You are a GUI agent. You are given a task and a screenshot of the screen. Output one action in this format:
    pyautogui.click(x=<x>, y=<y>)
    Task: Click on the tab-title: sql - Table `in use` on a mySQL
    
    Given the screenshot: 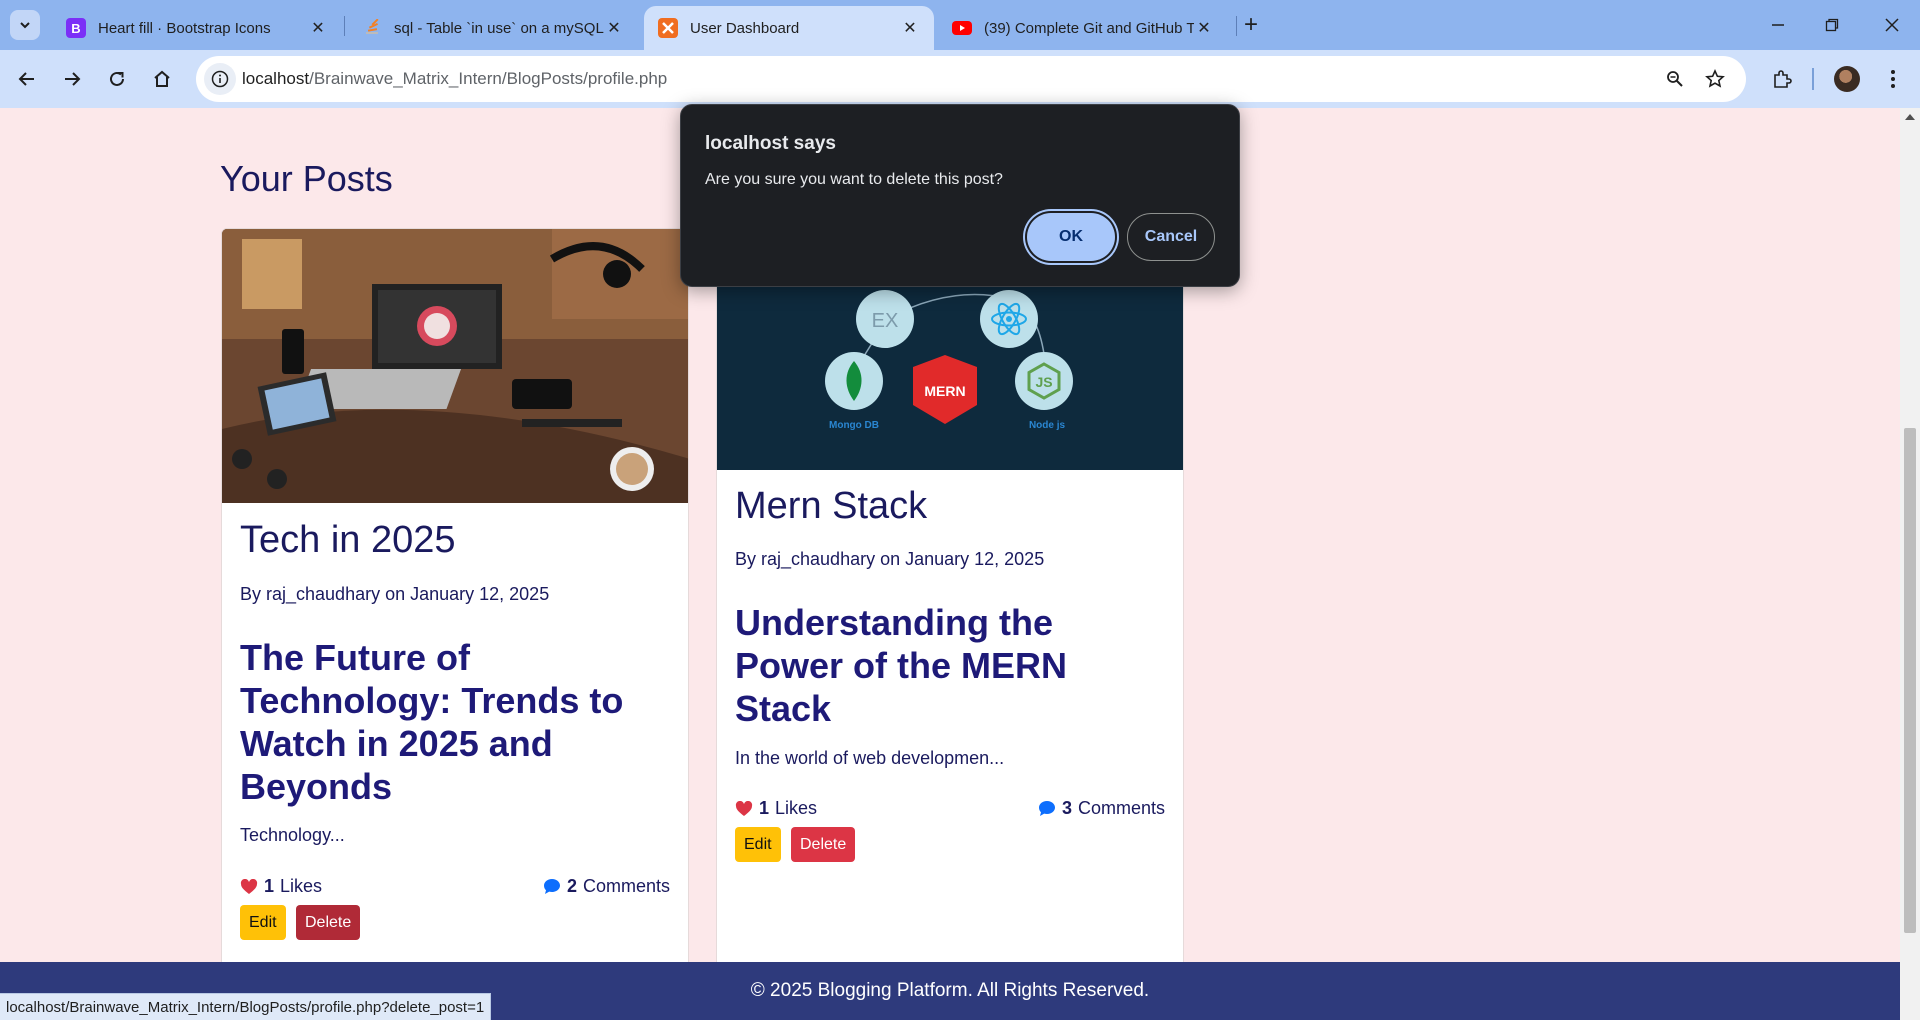 What is the action you would take?
    pyautogui.click(x=499, y=28)
    